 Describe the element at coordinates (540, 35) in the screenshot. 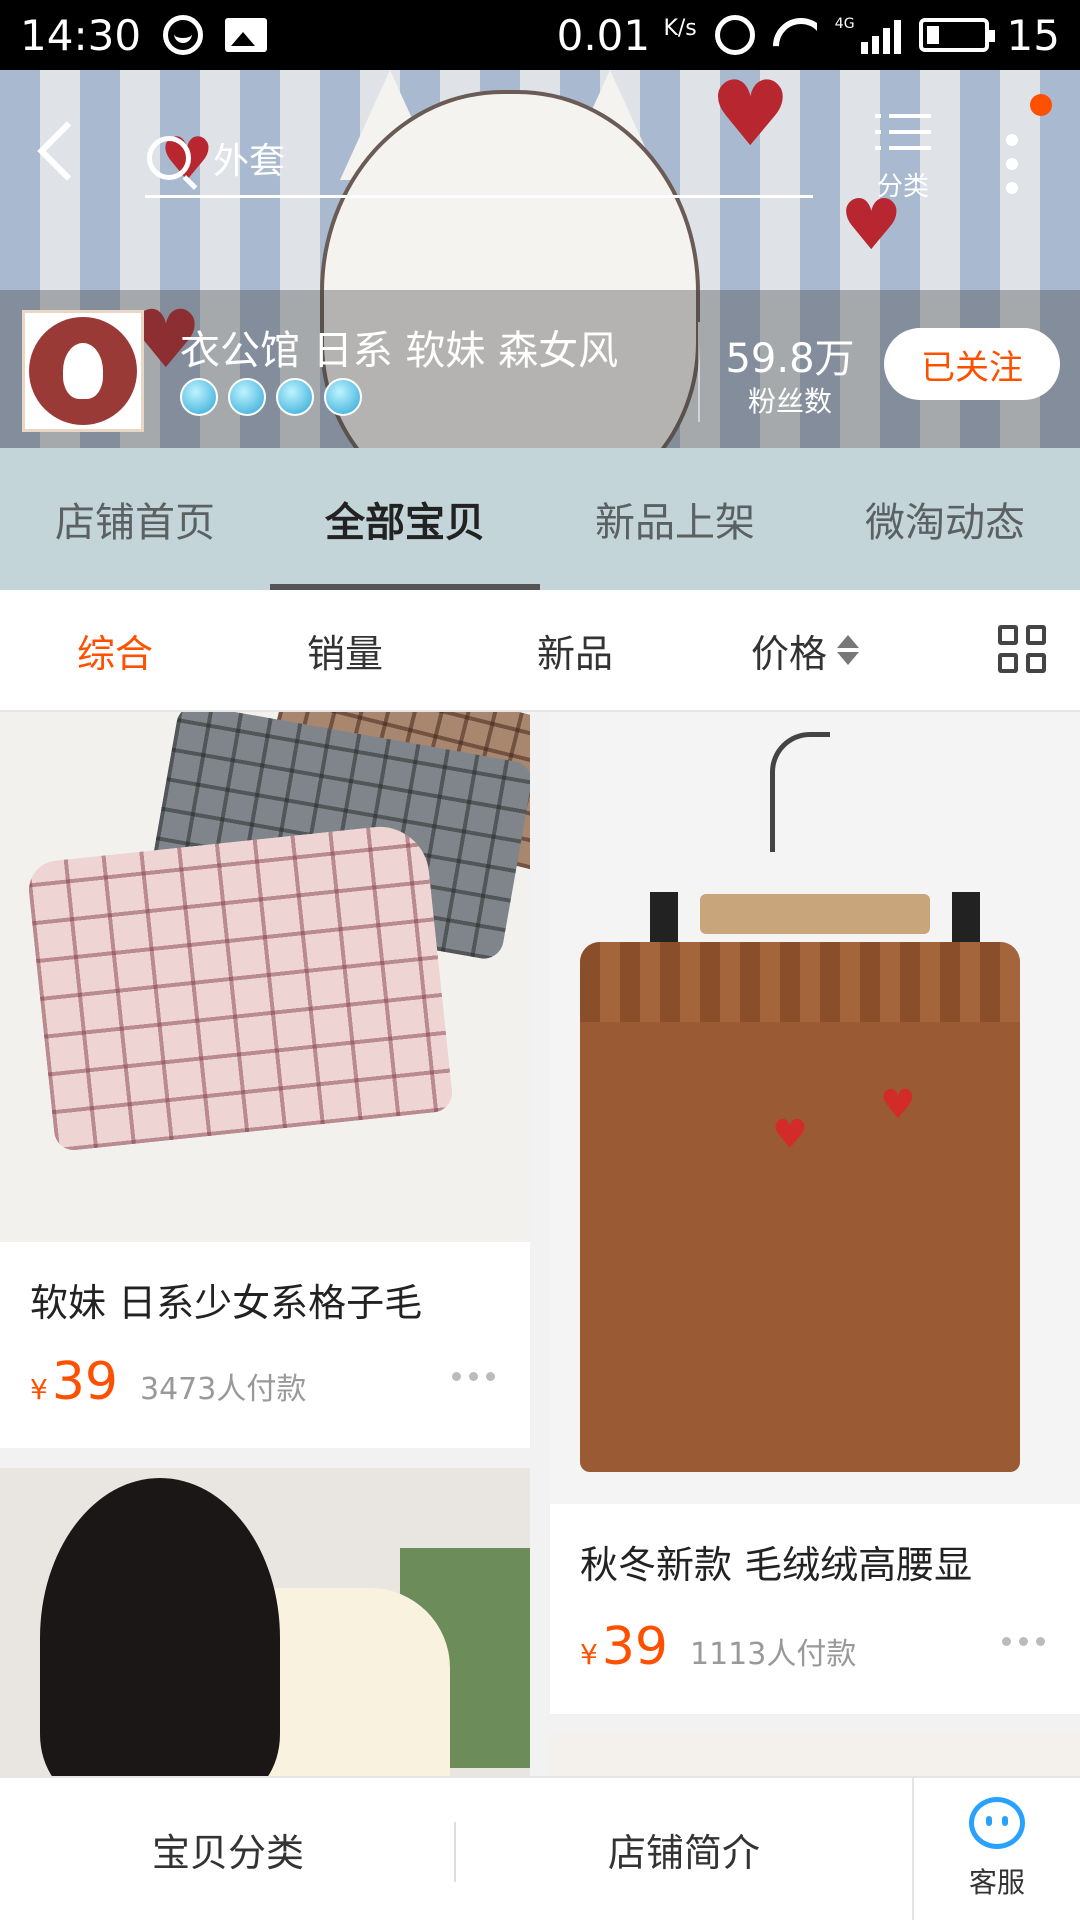

I see `status-bar: 14:30 0.01 K/s 4G 15` at that location.